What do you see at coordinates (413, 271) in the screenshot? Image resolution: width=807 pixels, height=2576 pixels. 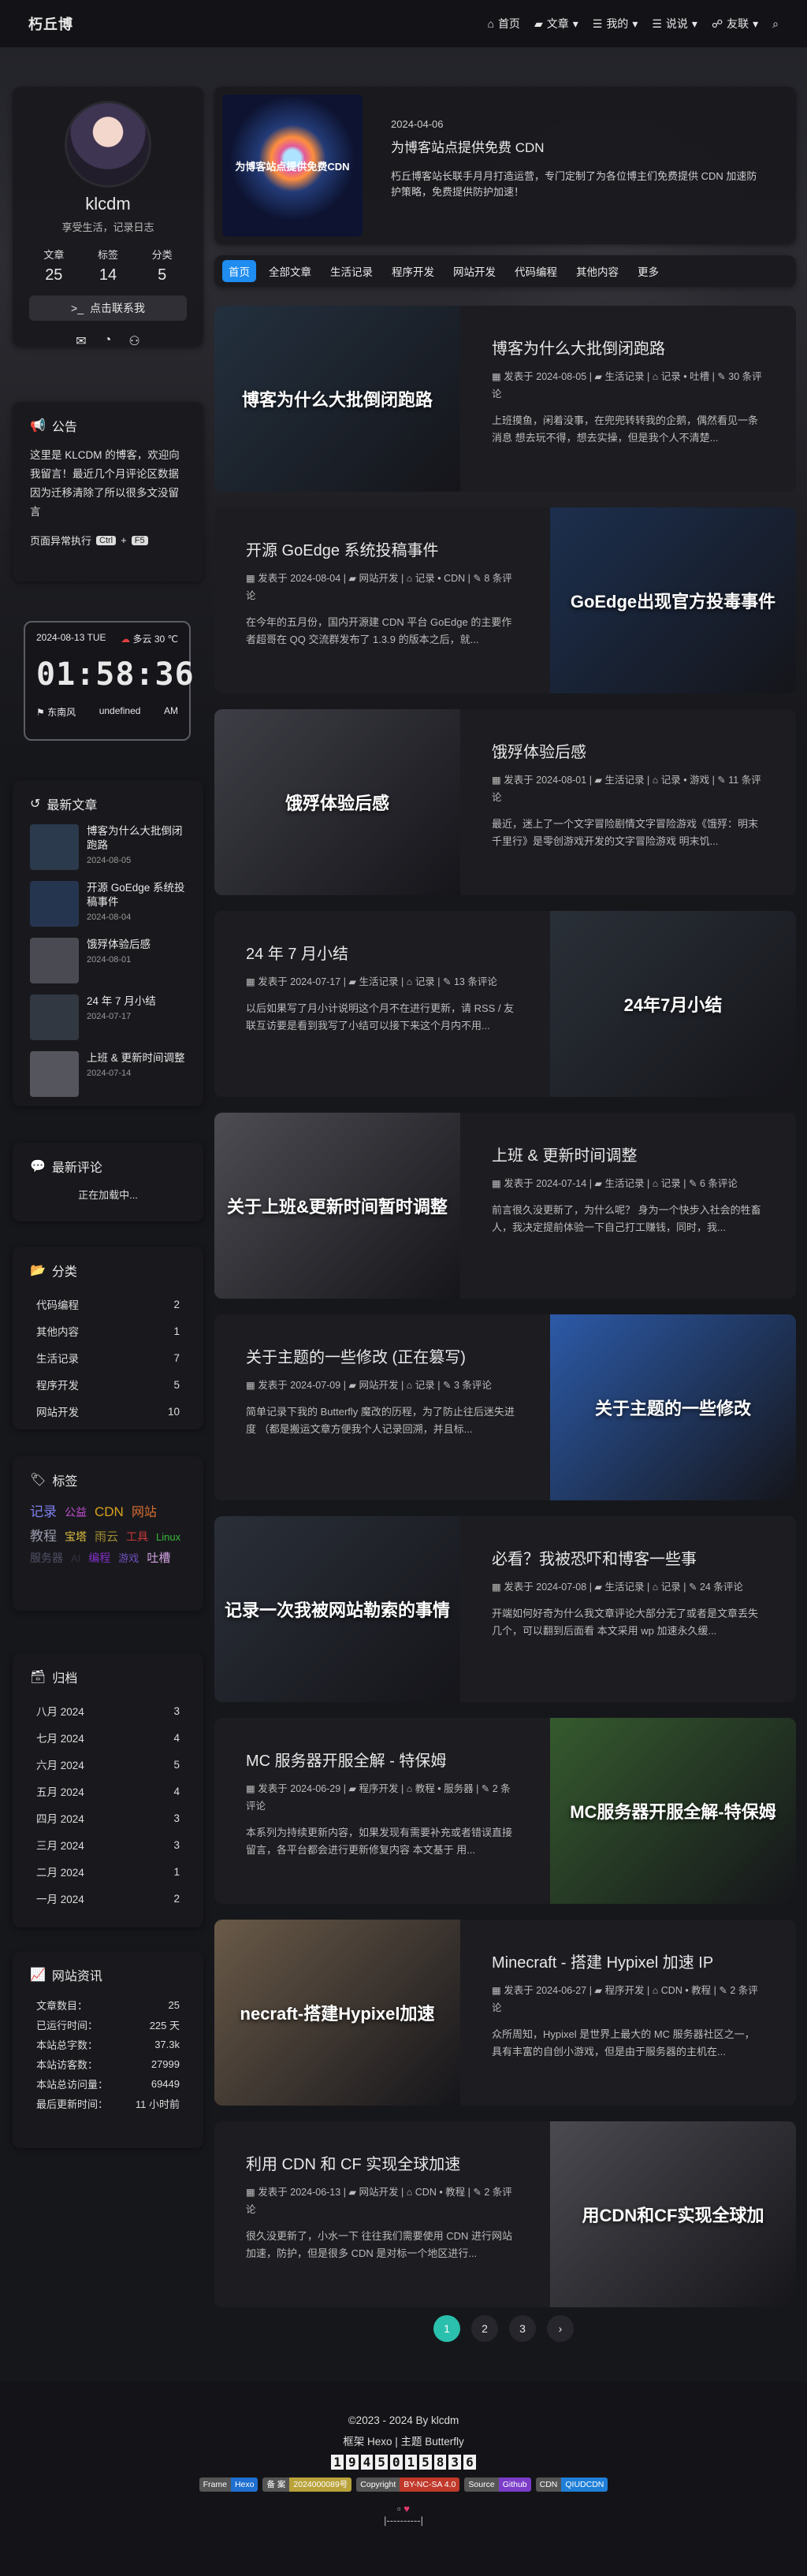 I see `category-tab: 程序开发` at bounding box center [413, 271].